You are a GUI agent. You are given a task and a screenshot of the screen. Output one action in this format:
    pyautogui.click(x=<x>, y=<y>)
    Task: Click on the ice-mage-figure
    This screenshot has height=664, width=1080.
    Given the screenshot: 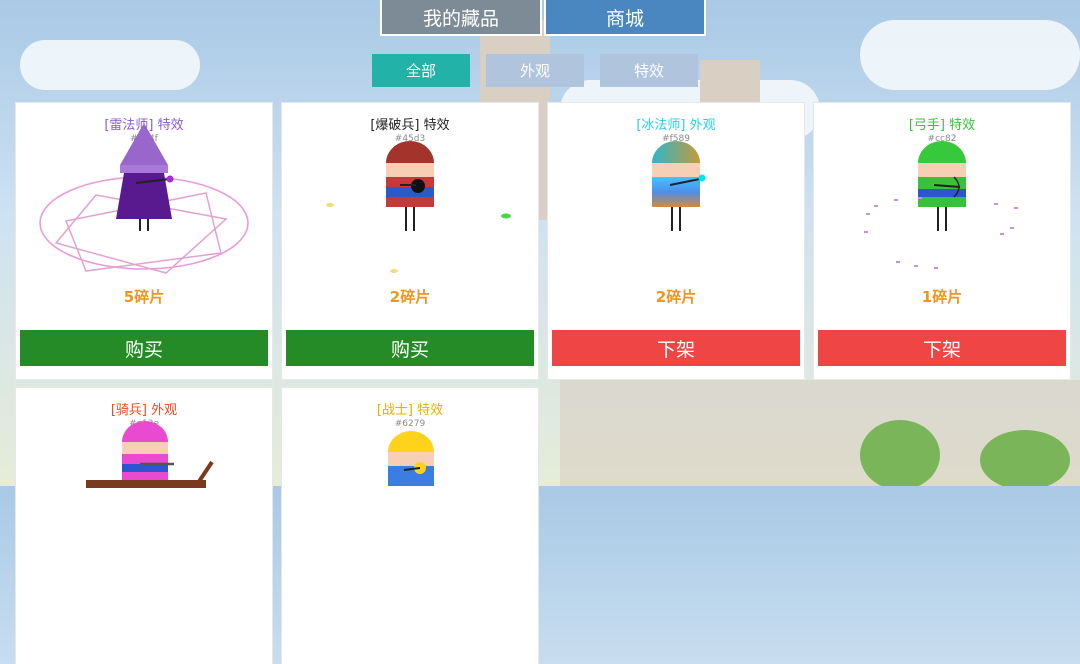 What is the action you would take?
    pyautogui.click(x=679, y=186)
    